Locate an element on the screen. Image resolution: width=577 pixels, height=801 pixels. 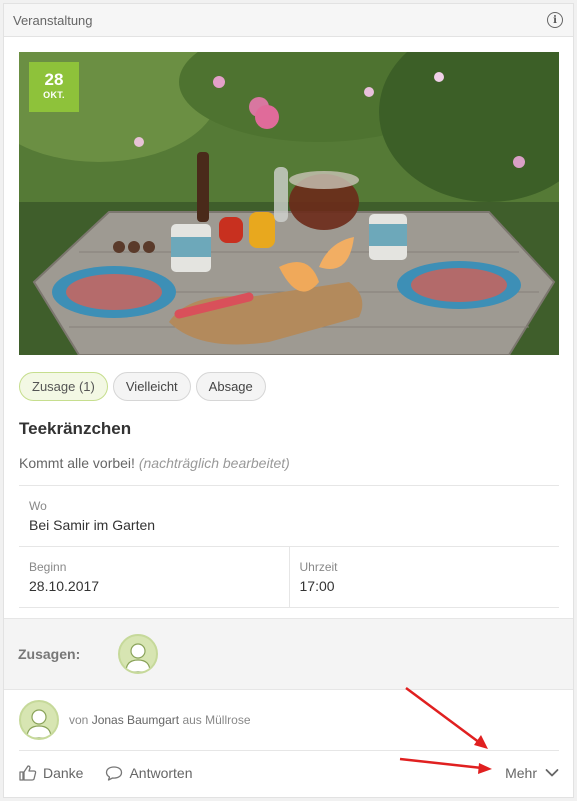
actions-bar: Danke Antworten Mehr is located at coordinates (289, 772).